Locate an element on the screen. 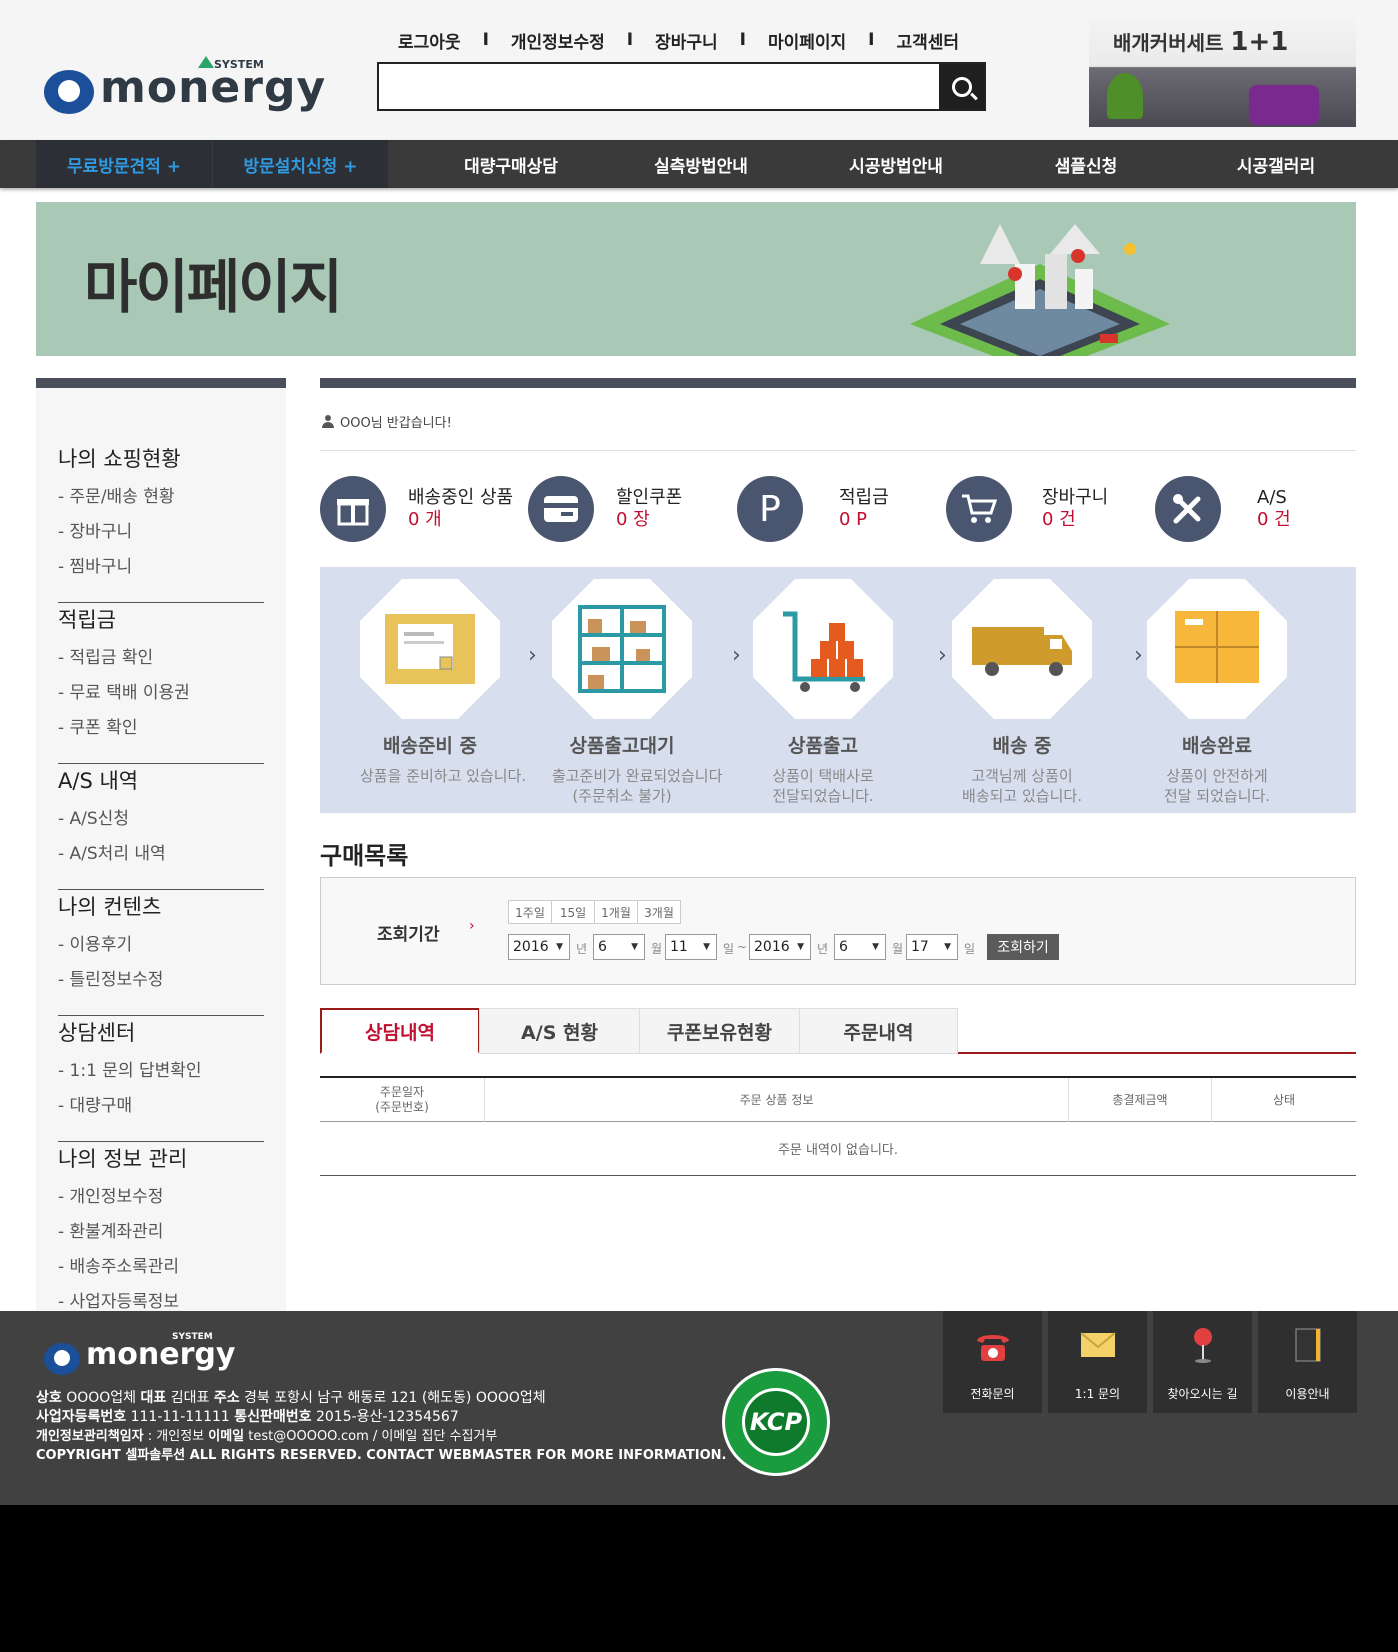 This screenshot has height=1652, width=1398. sidebar-section-points: 적립금 - 적립금 확인 - 무료 택배 이용권 - 쿠폰 확인 is located at coordinates (161, 677).